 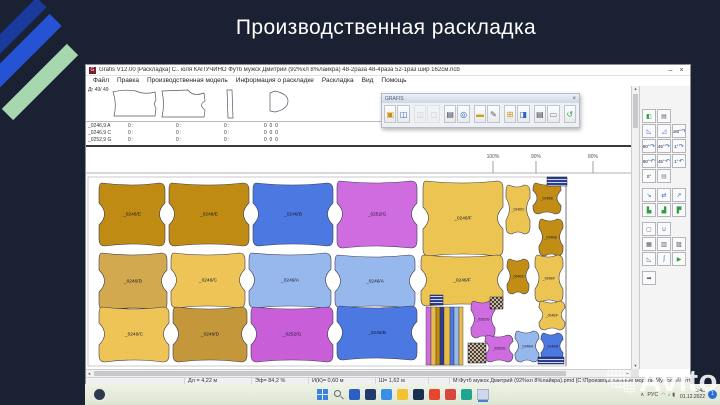 I want to click on grafis-toolbar-close-icon: ×, so click(x=574, y=99).